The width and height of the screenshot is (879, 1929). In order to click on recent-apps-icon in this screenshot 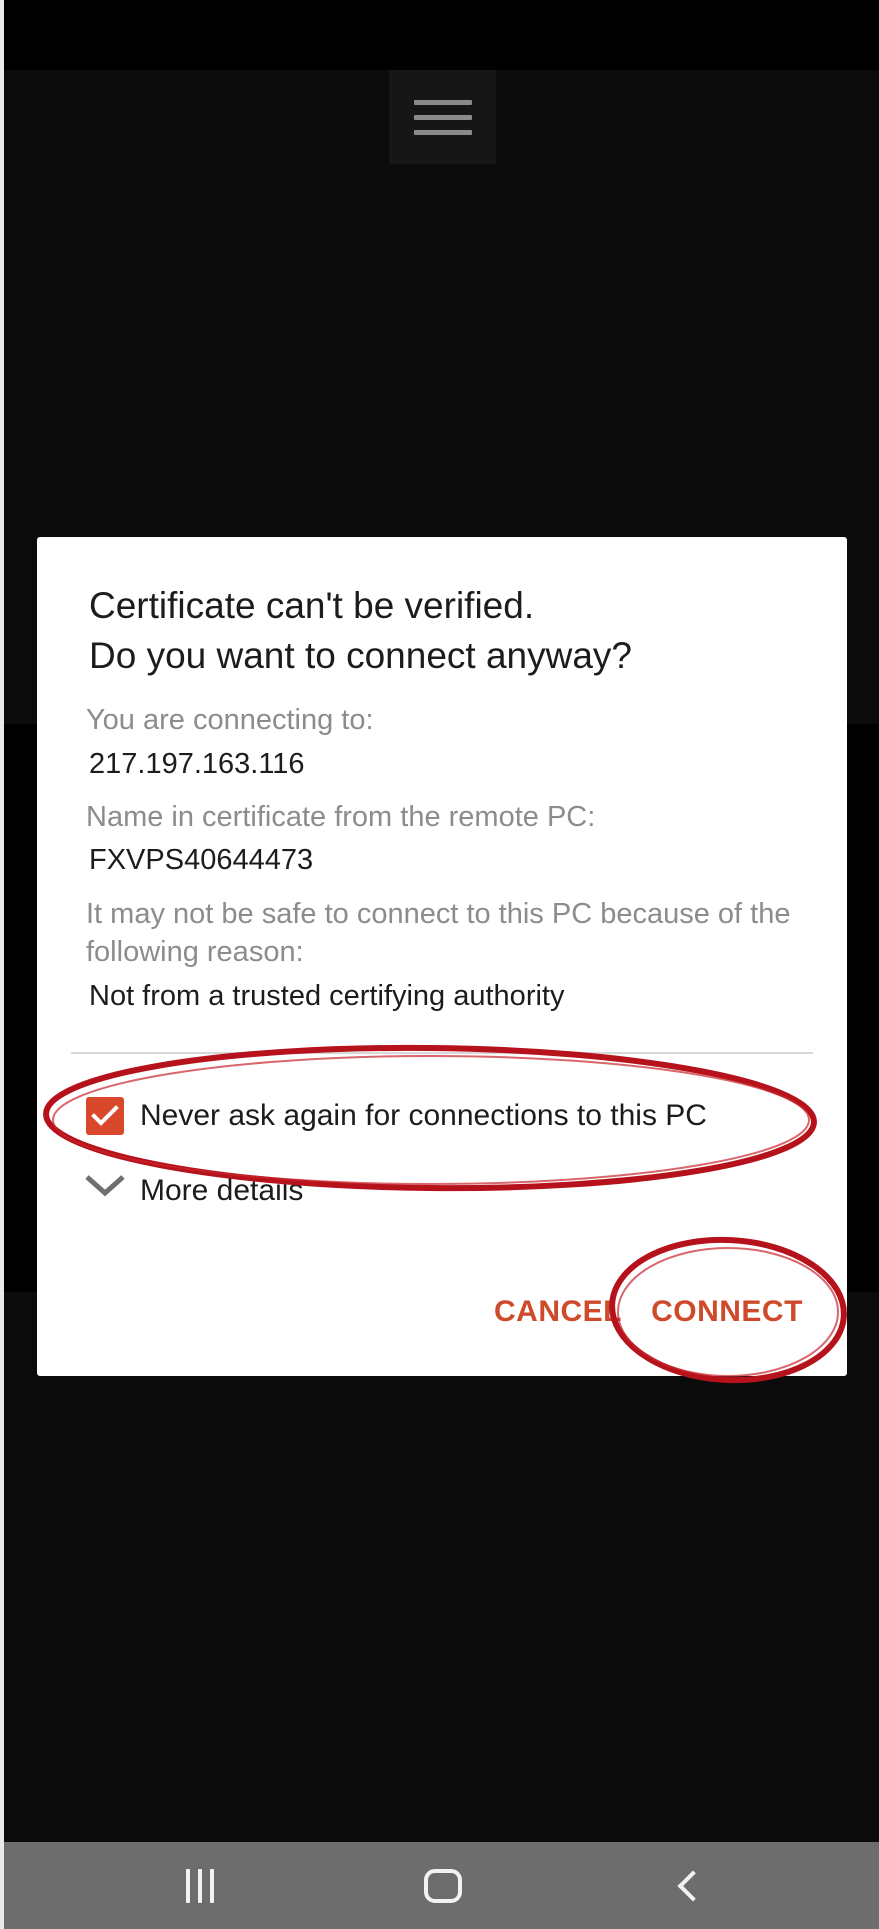, I will do `click(200, 1885)`.